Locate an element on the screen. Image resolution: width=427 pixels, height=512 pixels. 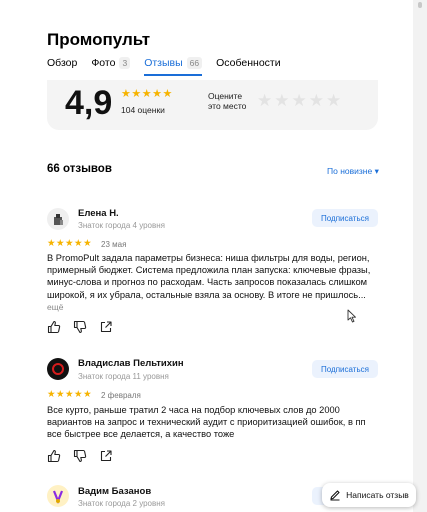
average-stars: ★★★★★ is located at coordinates (147, 94).